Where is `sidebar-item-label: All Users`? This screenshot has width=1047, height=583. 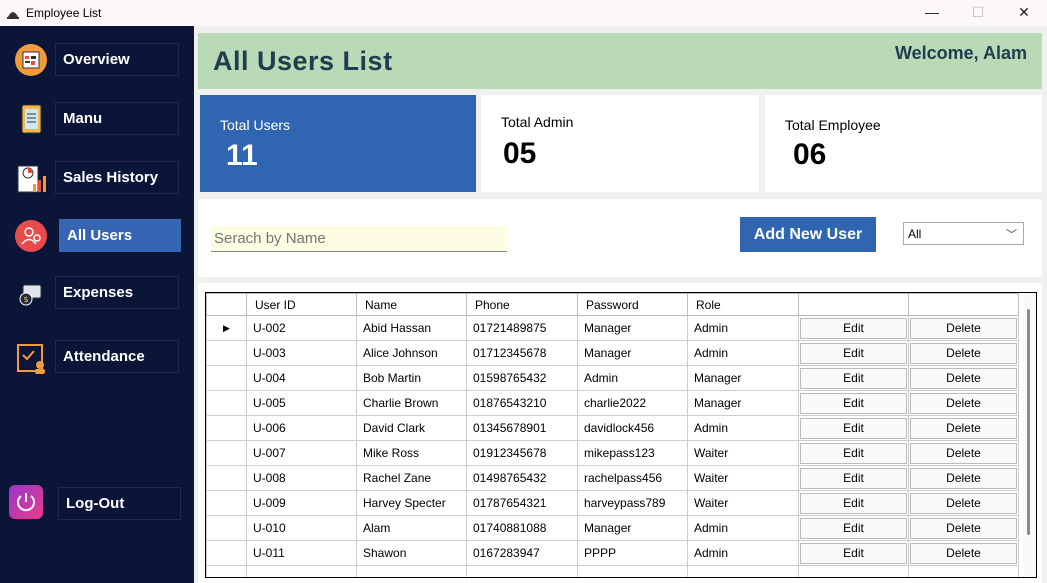 sidebar-item-label: All Users is located at coordinates (120, 235).